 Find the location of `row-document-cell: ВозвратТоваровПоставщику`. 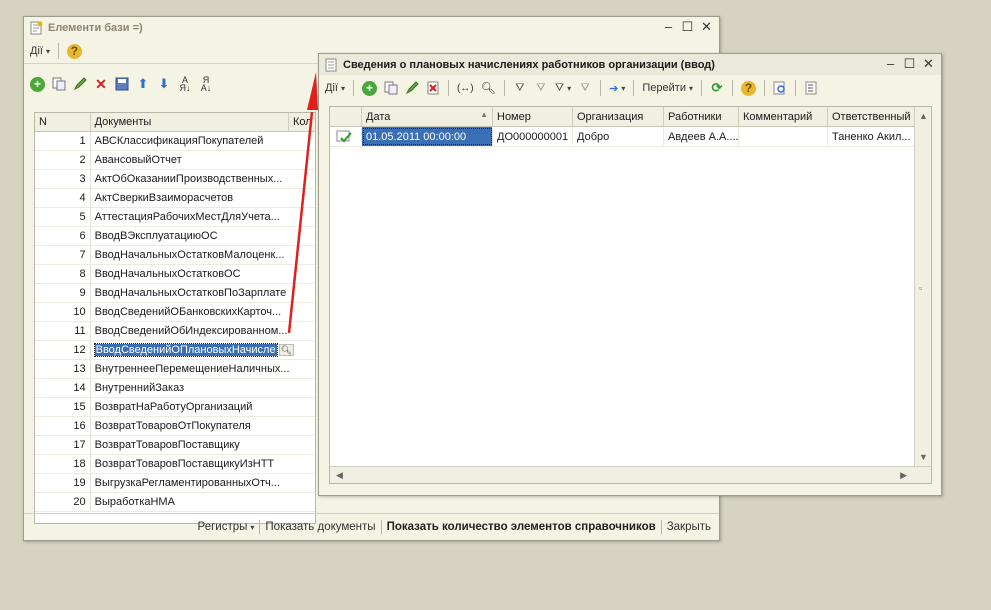

row-document-cell: ВозвратТоваровПоставщику is located at coordinates (203, 445).